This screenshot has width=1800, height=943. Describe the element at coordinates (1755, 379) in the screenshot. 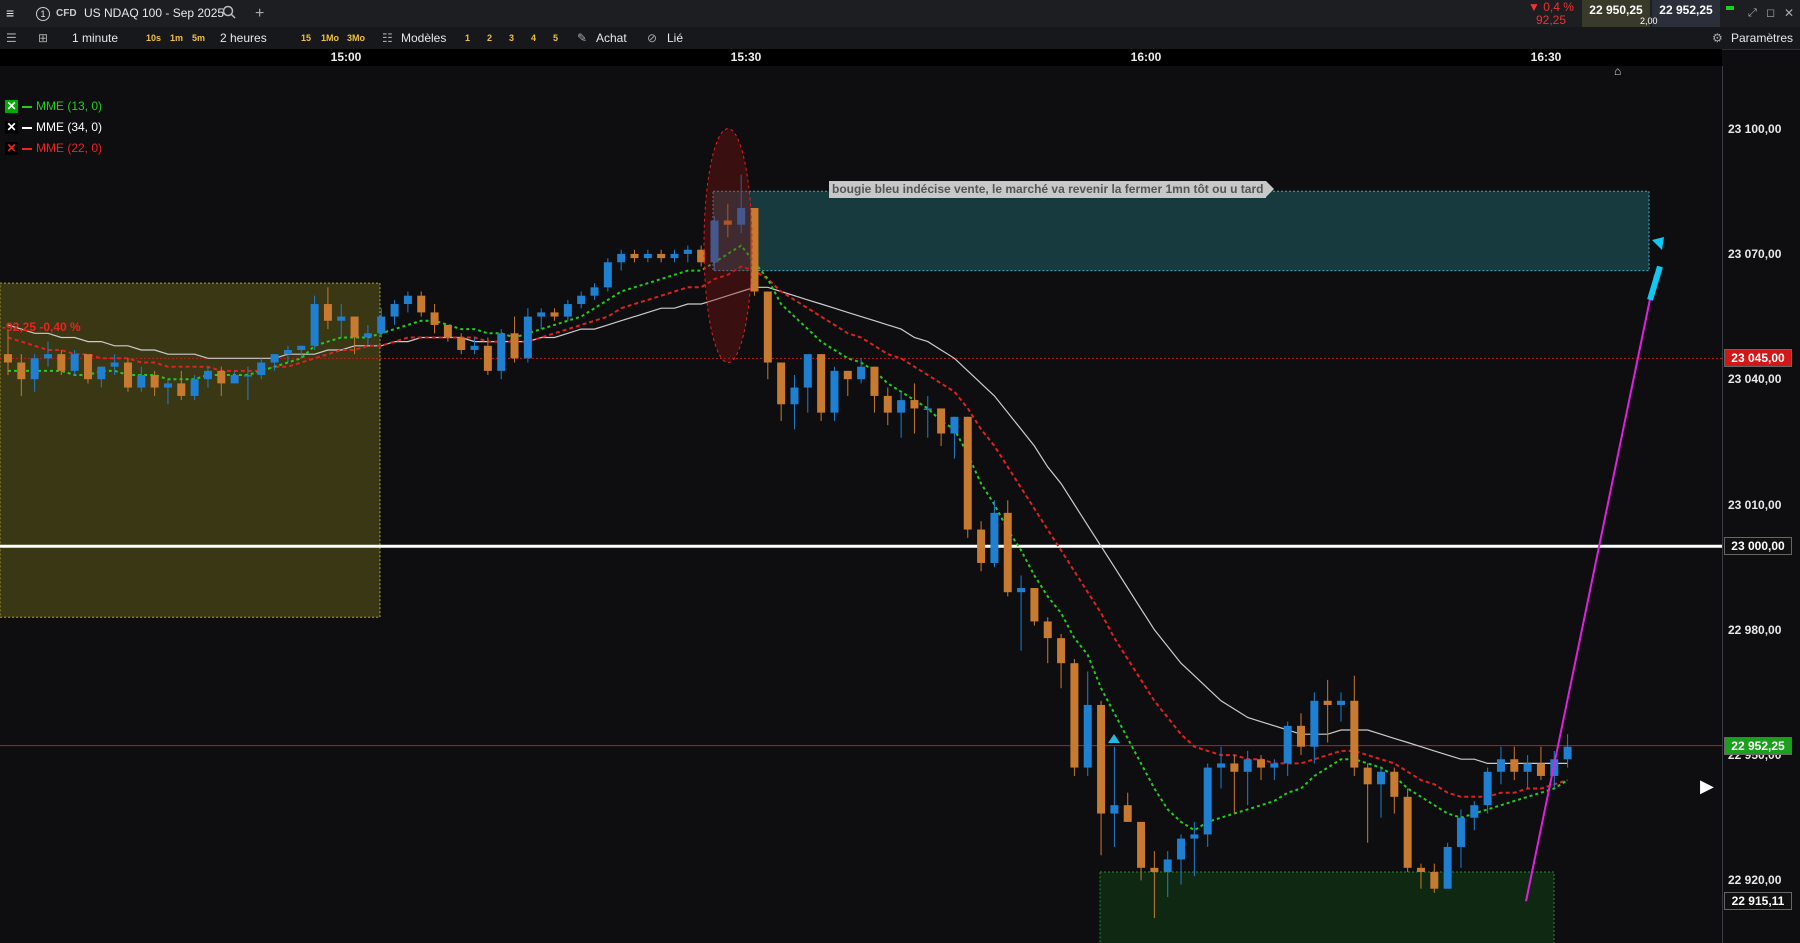

I see `y-tick-label: 23 040,00` at that location.